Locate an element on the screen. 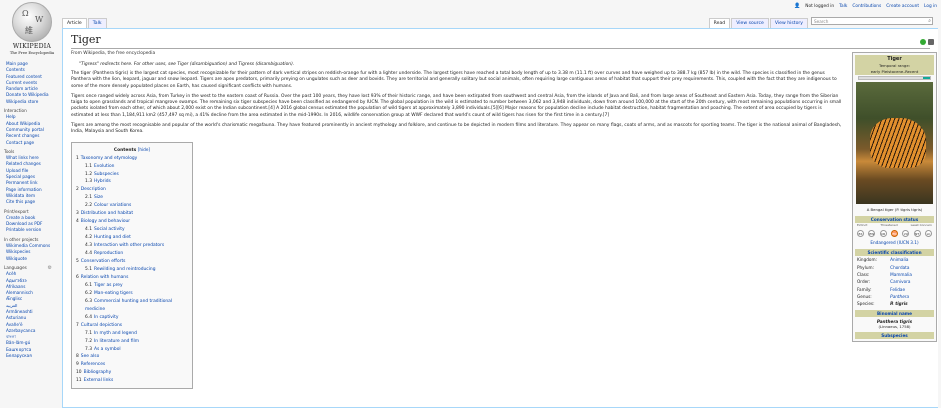  sidebar-item: Printable version is located at coordinates (32, 230).